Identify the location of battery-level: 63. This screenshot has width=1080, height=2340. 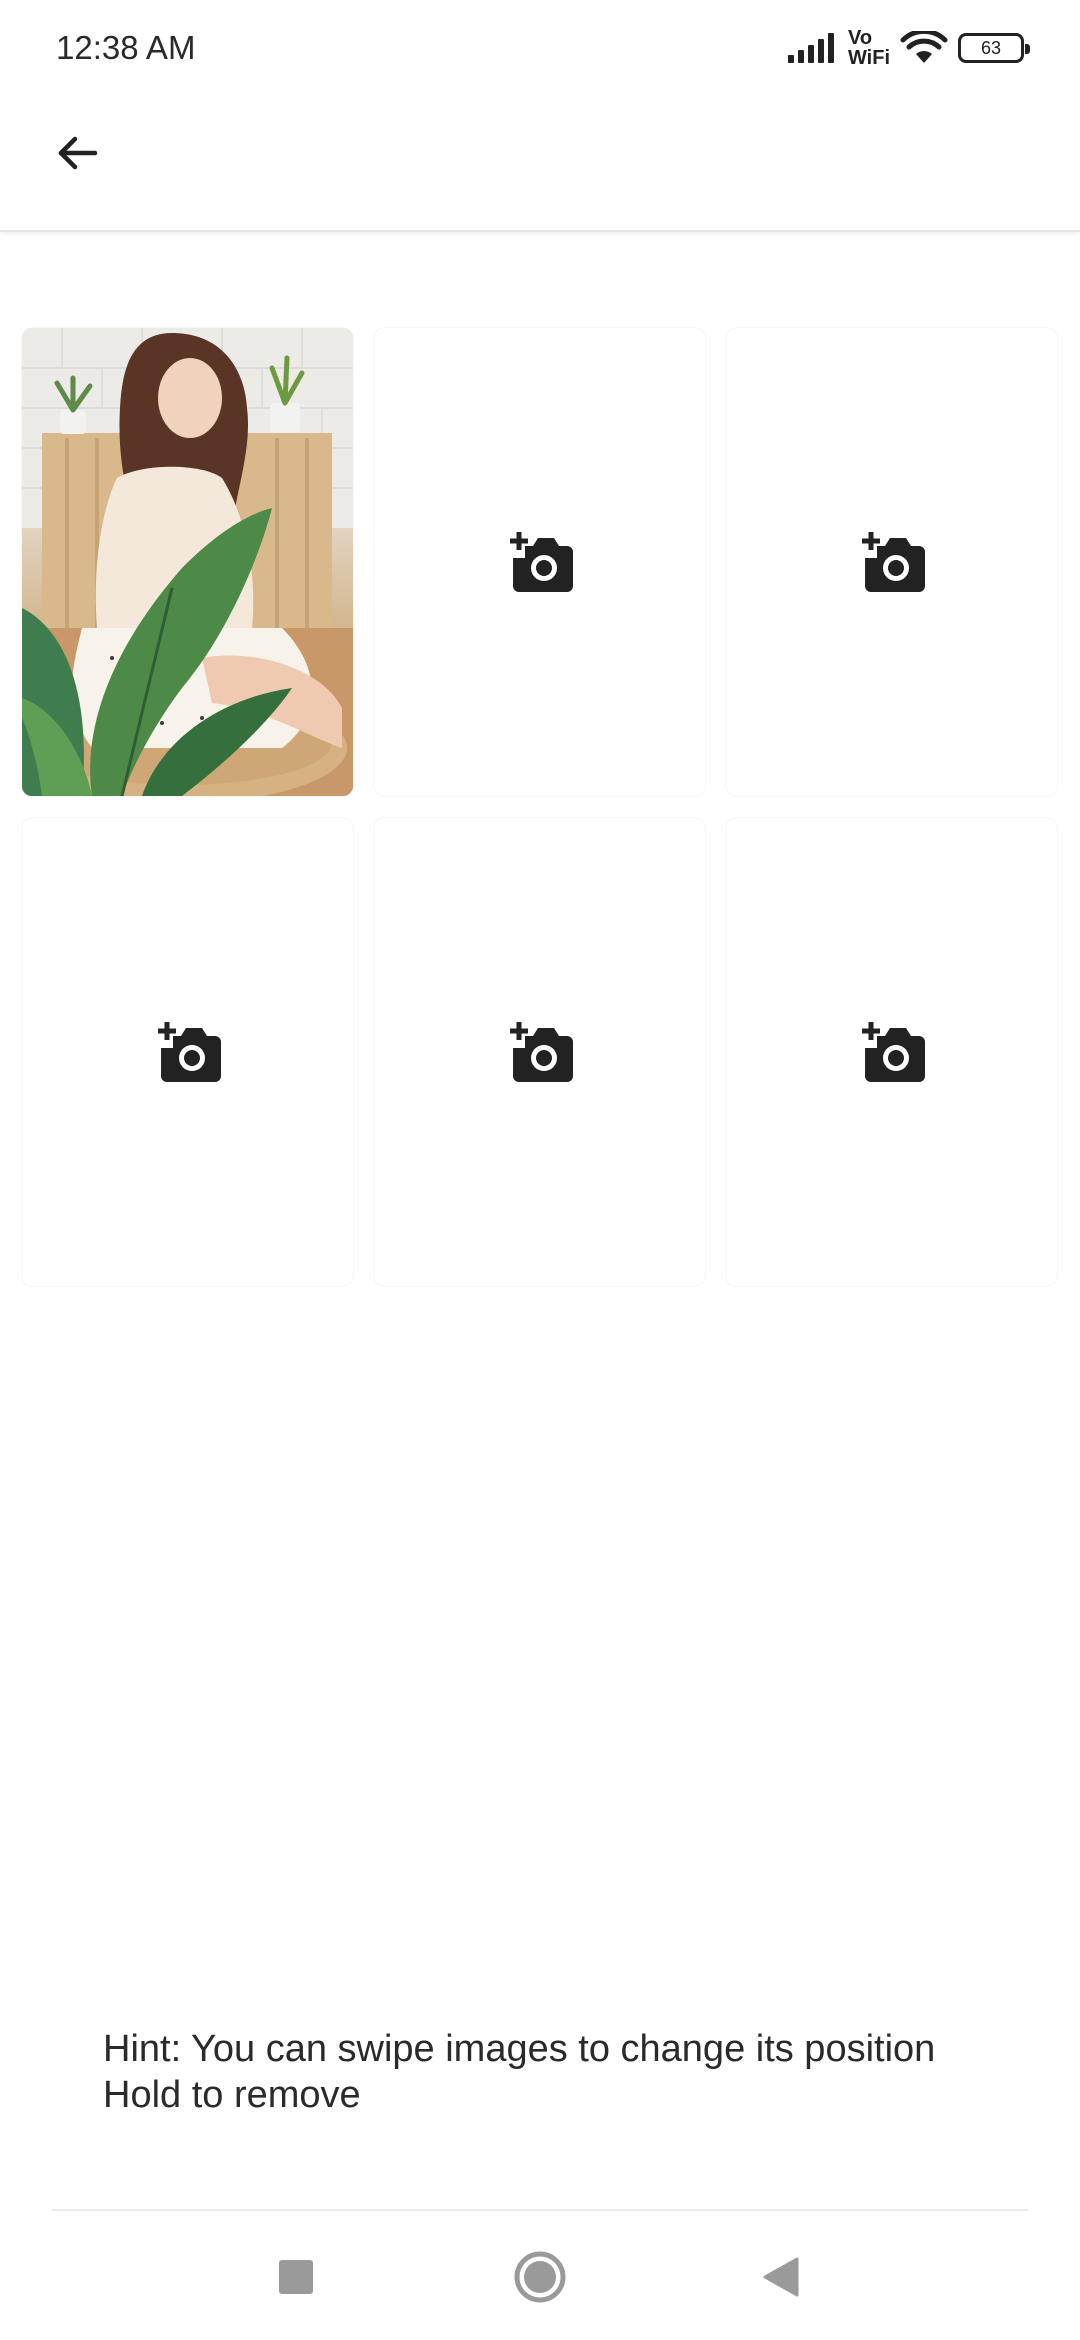
(991, 47).